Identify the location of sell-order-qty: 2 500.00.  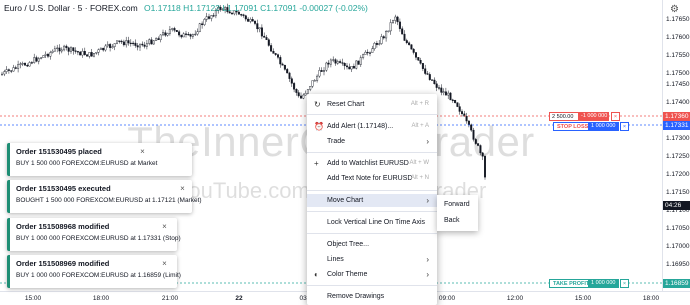
(564, 116).